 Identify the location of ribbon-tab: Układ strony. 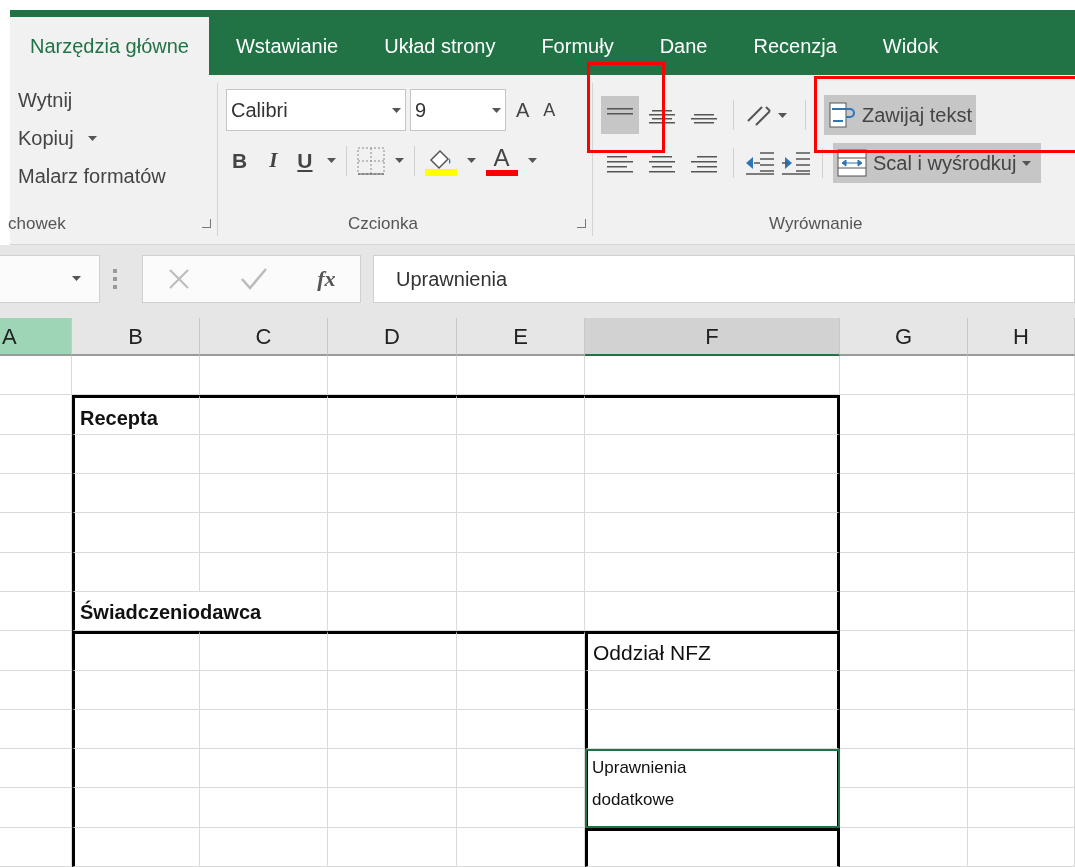
(440, 46).